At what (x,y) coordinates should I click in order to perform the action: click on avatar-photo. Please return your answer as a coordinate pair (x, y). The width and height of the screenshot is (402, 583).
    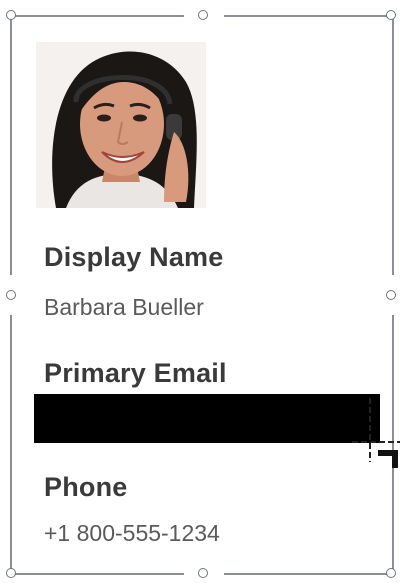
    Looking at the image, I should click on (121, 125).